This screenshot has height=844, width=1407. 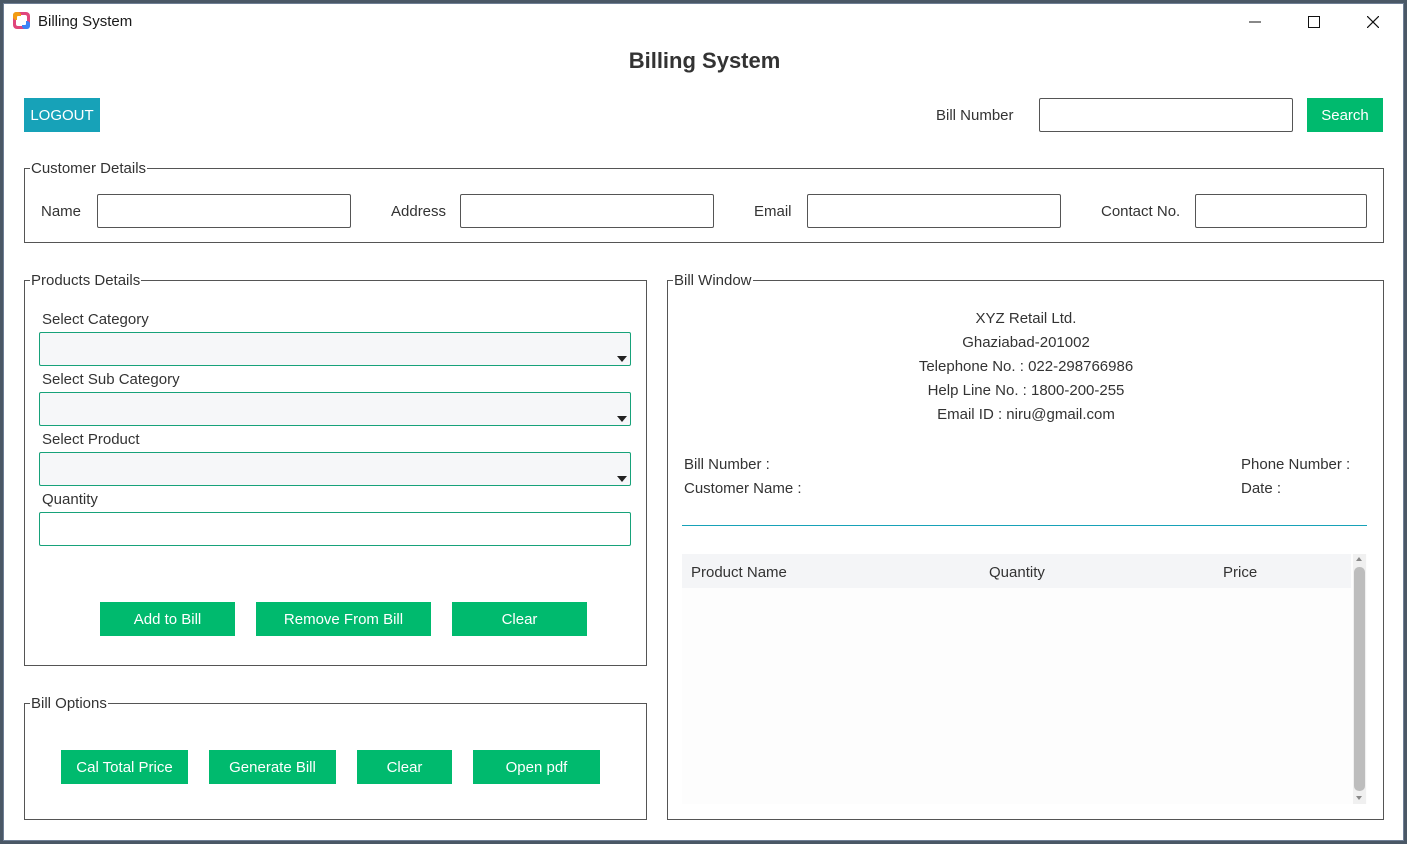 What do you see at coordinates (62, 115) in the screenshot?
I see `logout-button: LOGOUT` at bounding box center [62, 115].